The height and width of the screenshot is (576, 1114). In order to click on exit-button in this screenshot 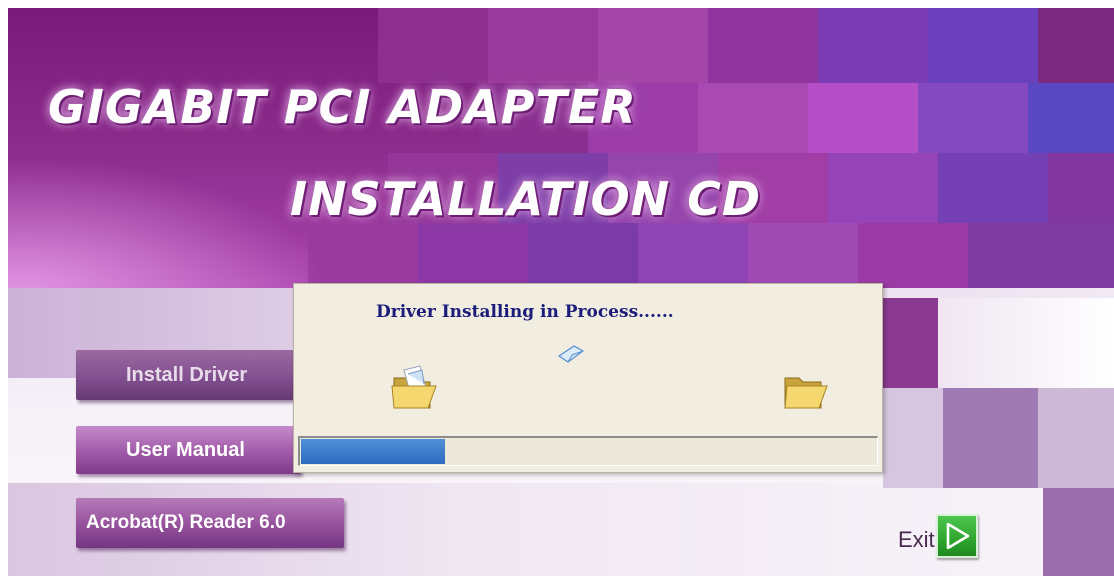, I will do `click(957, 536)`.